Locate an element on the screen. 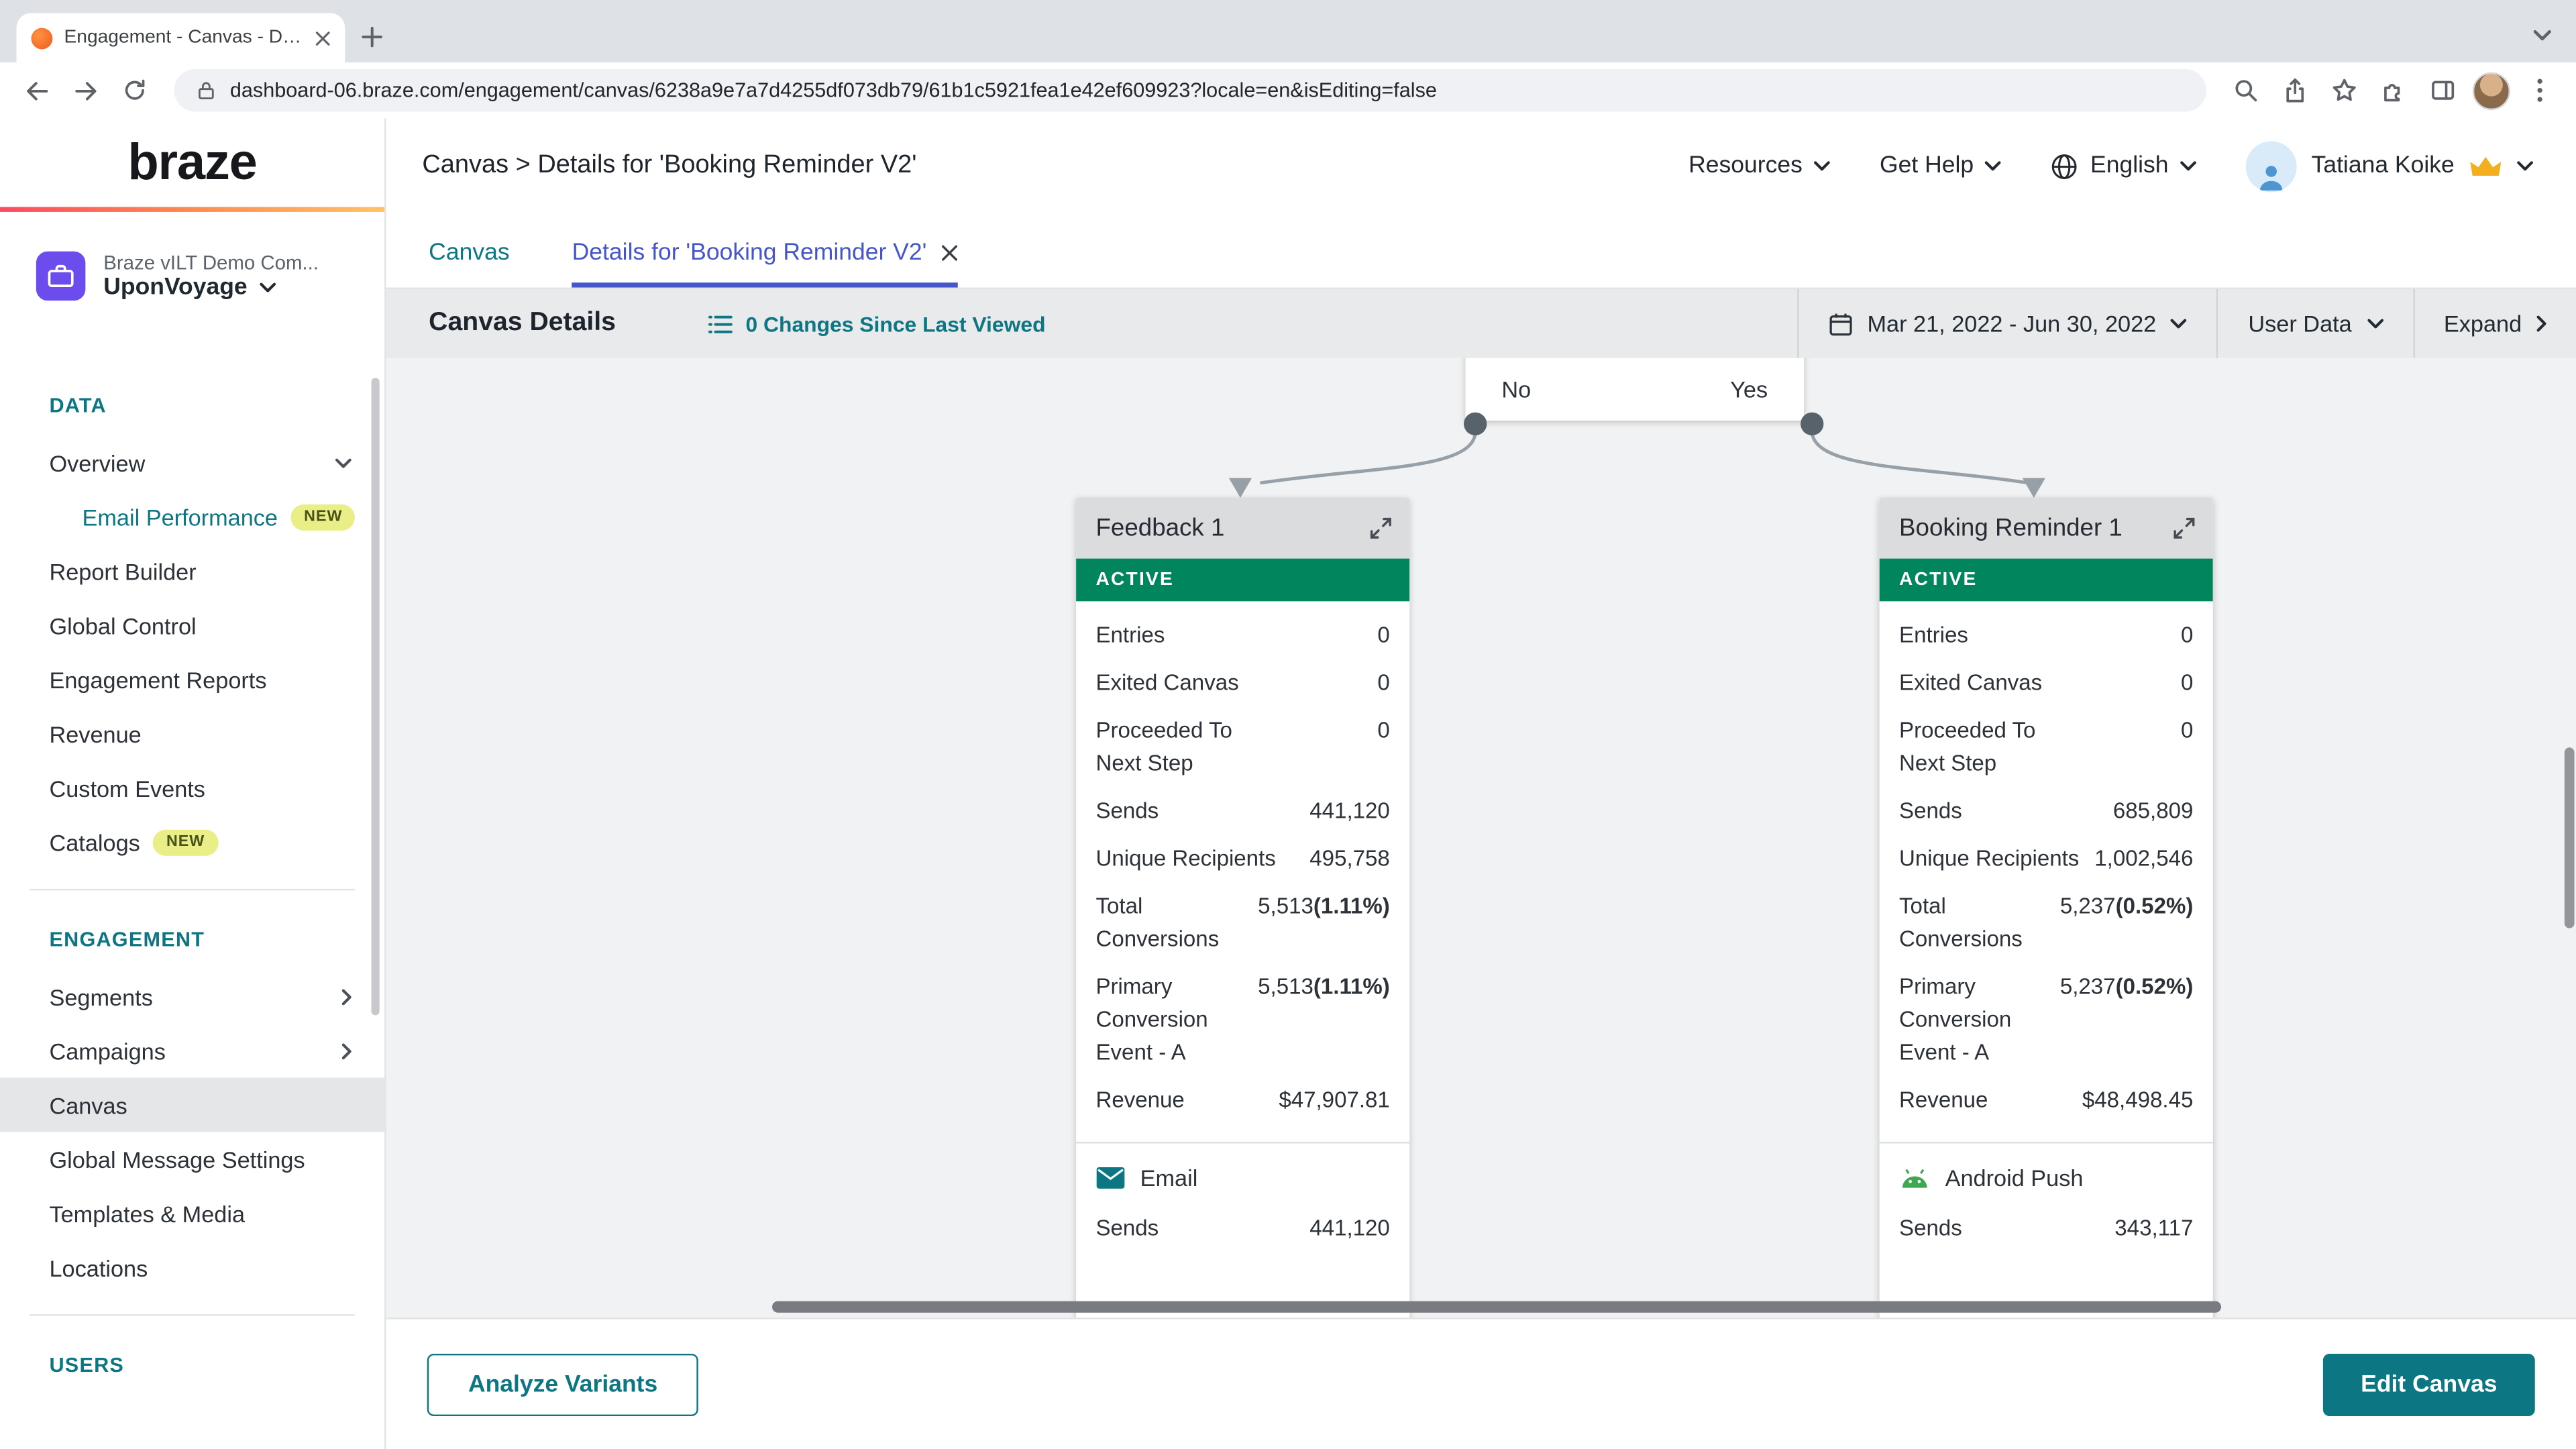 This screenshot has width=2576, height=1449. new-tab-button is located at coordinates (372, 37).